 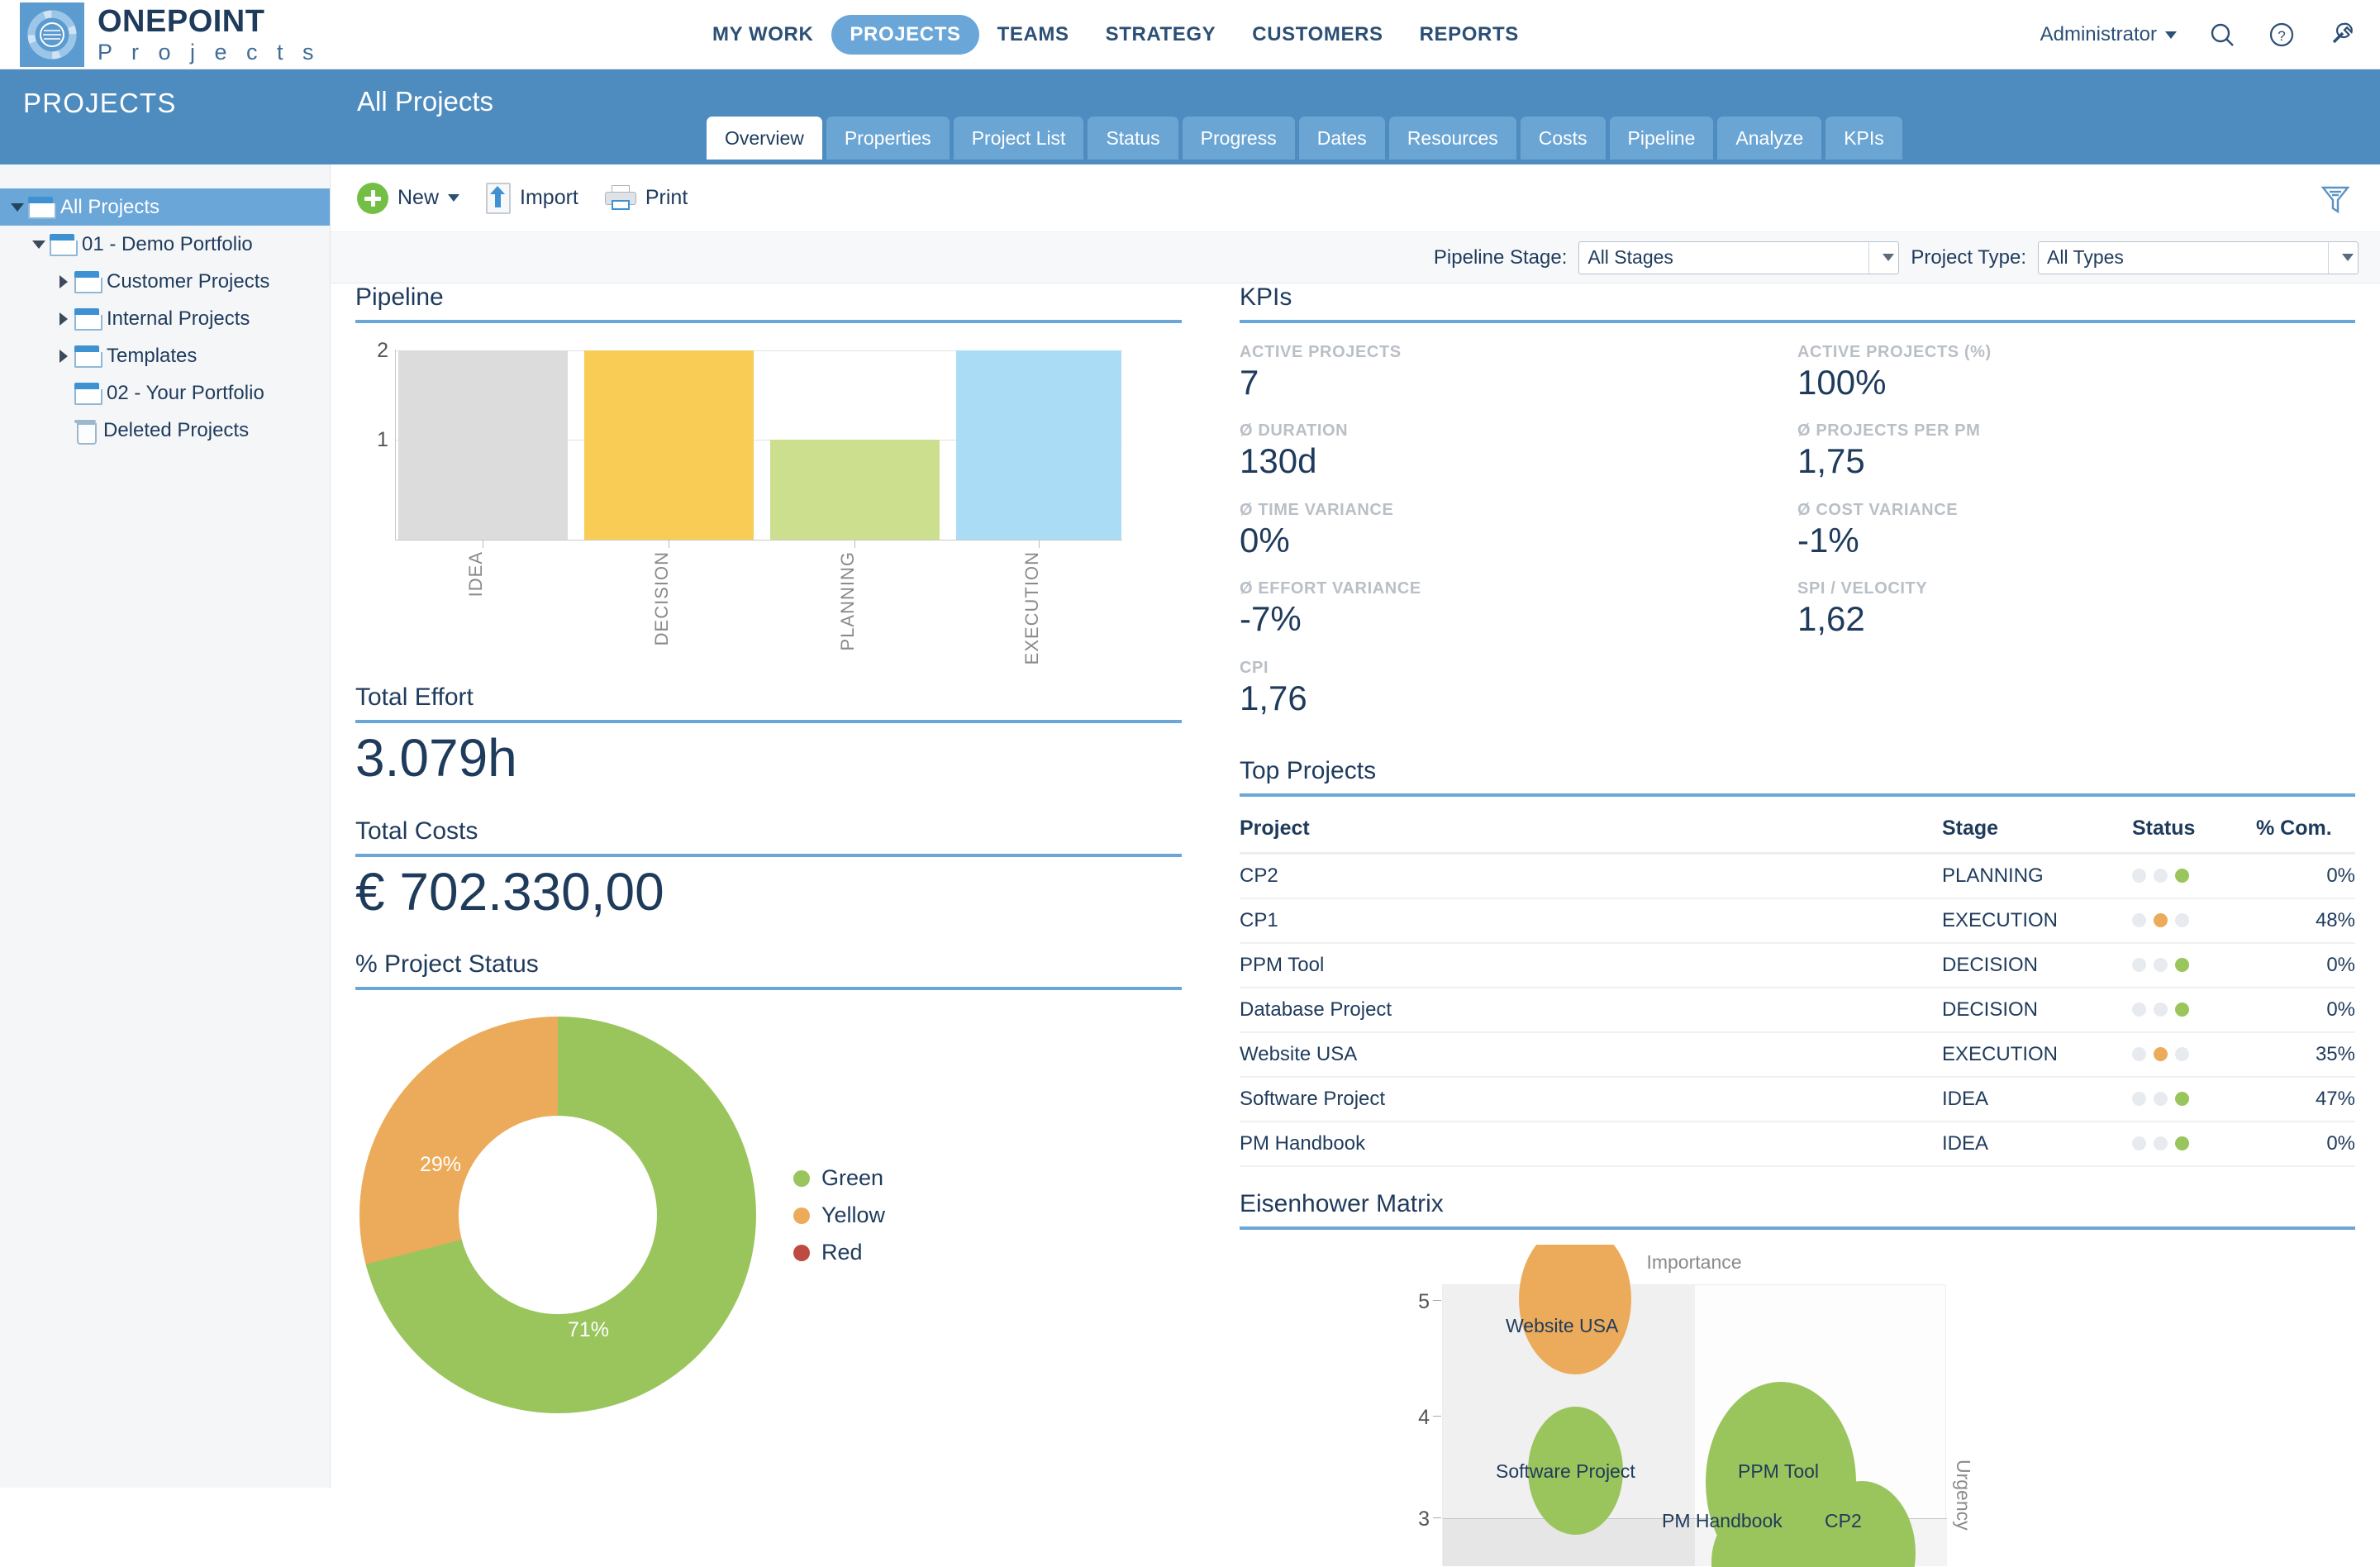 What do you see at coordinates (1031, 608) in the screenshot?
I see `x-label-execution: EXECUTION` at bounding box center [1031, 608].